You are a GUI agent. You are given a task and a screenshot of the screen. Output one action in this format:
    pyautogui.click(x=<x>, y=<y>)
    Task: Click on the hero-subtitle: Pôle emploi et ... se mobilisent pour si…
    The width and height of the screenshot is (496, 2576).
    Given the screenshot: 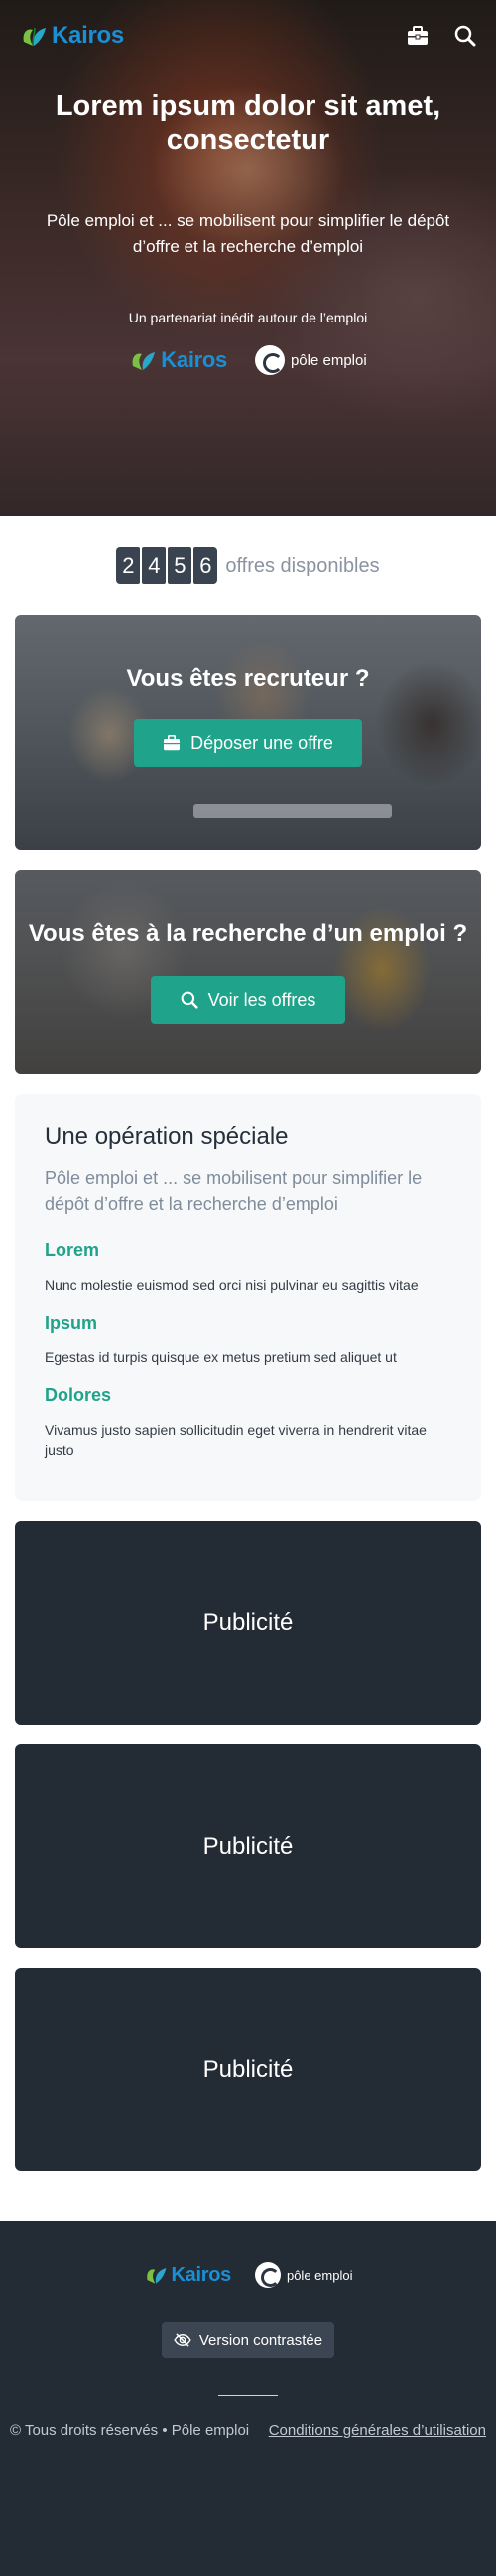 What is the action you would take?
    pyautogui.click(x=248, y=234)
    